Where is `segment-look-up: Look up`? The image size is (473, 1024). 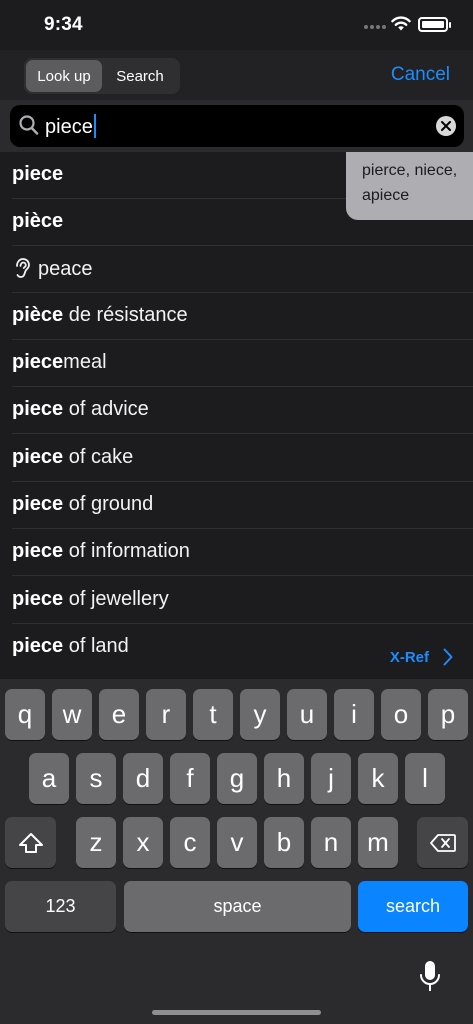 segment-look-up: Look up is located at coordinates (64, 76).